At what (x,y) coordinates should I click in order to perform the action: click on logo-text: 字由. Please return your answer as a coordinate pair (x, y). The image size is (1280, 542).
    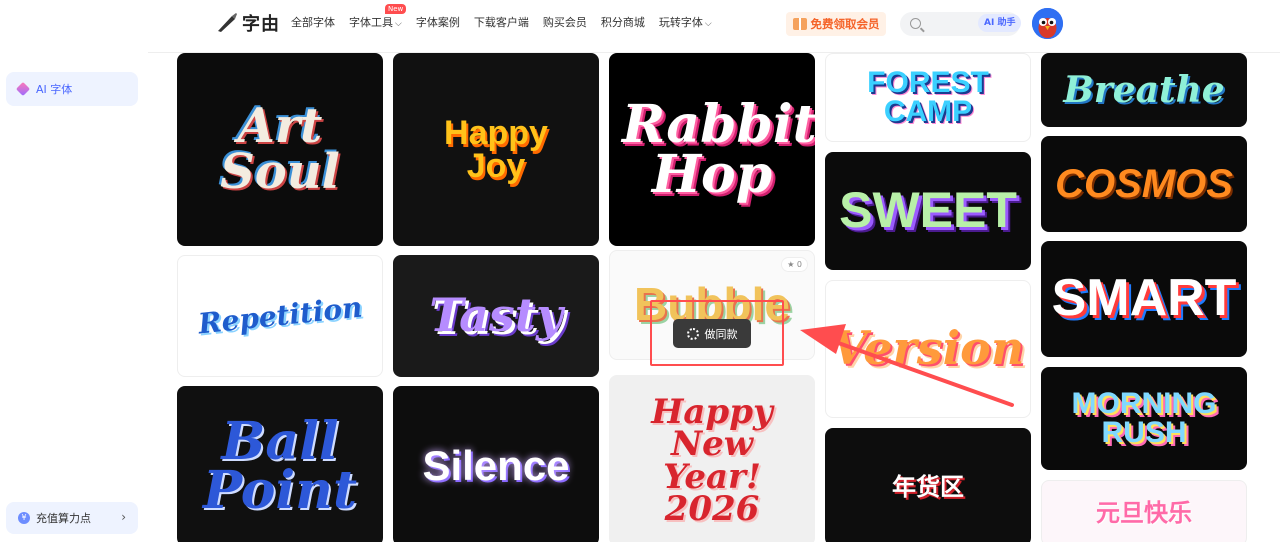
    Looking at the image, I should click on (261, 24).